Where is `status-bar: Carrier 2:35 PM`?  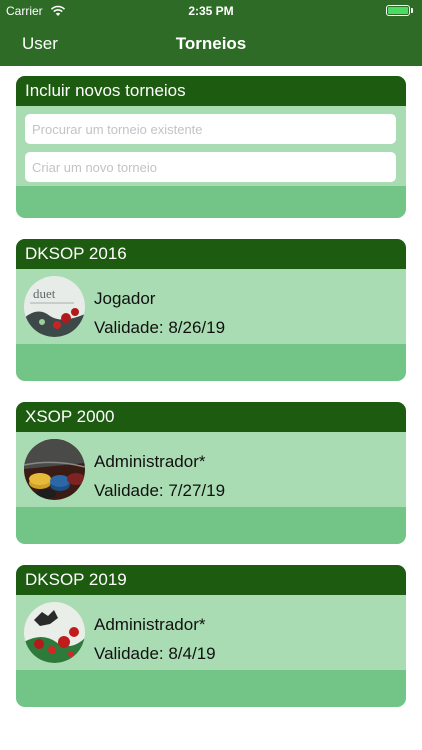
status-bar: Carrier 2:35 PM is located at coordinates (211, 11).